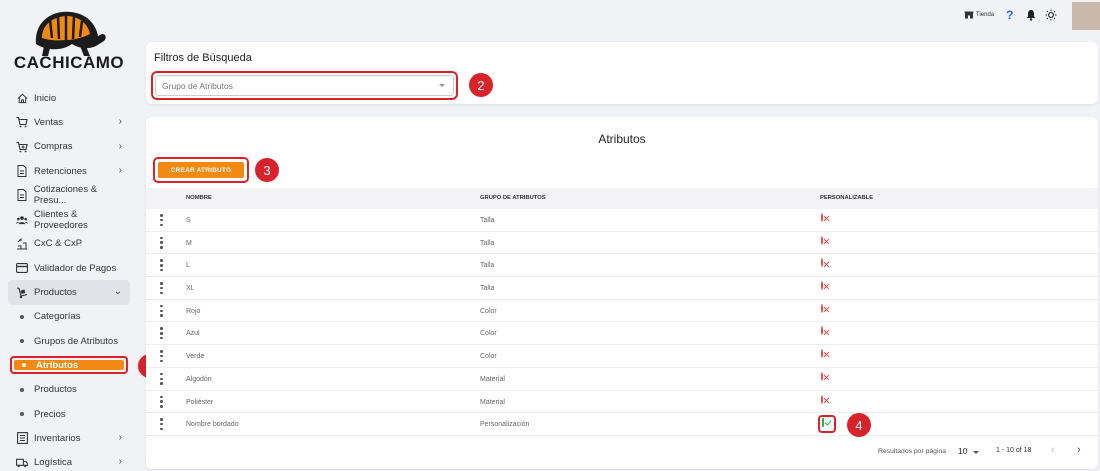 This screenshot has height=471, width=1100. I want to click on sidebar-item-label: Inventarios, so click(57, 438).